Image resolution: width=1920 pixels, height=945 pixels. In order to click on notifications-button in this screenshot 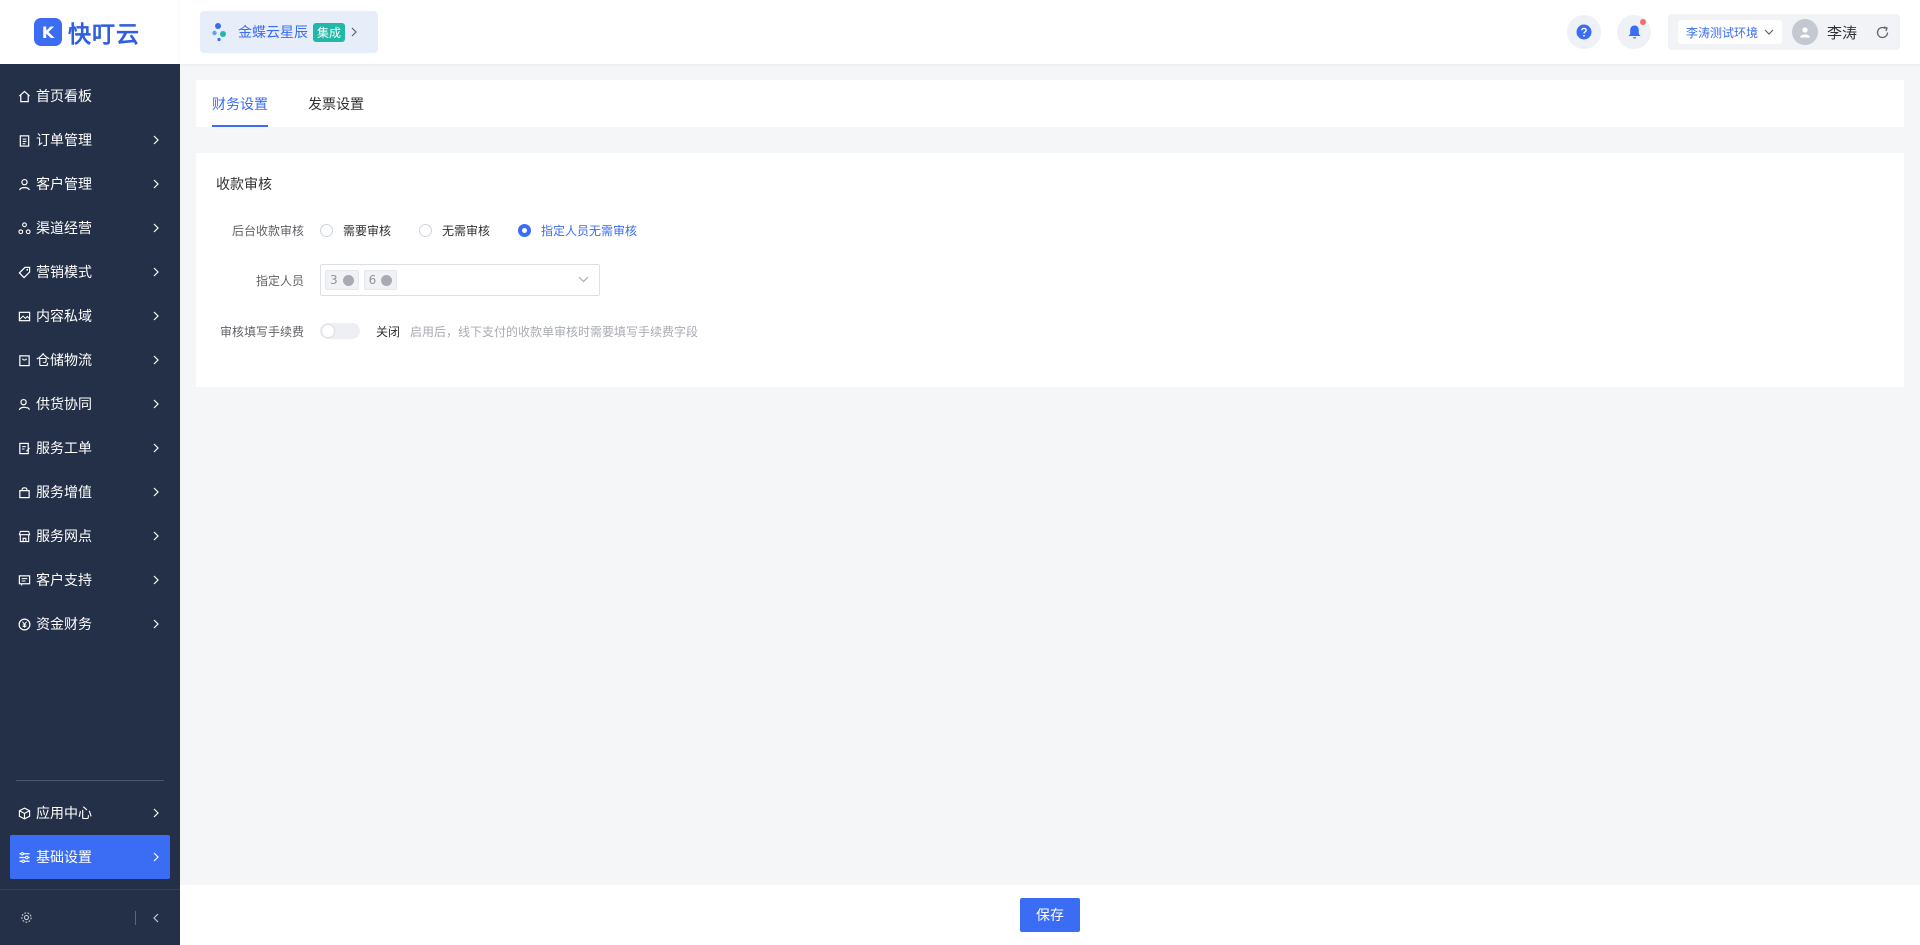, I will do `click(1634, 32)`.